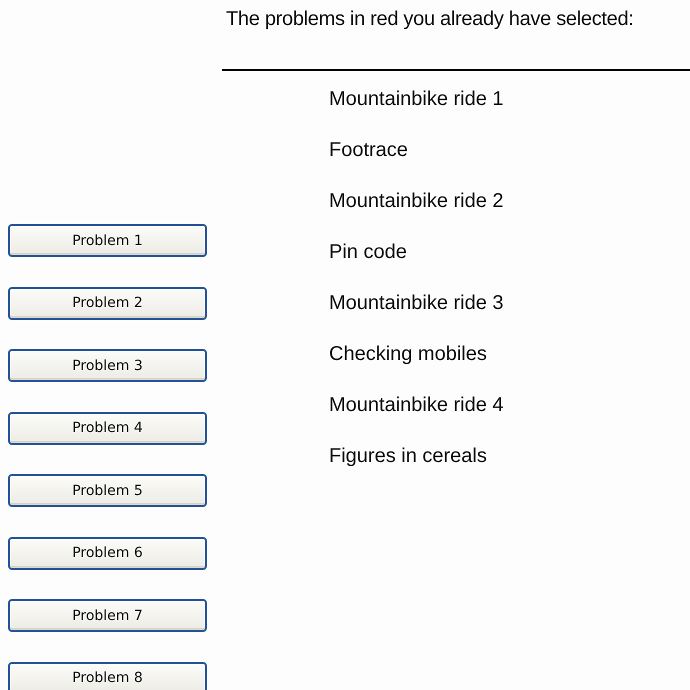  Describe the element at coordinates (416, 405) in the screenshot. I see `problem-name: Mountainbike ride 4` at that location.